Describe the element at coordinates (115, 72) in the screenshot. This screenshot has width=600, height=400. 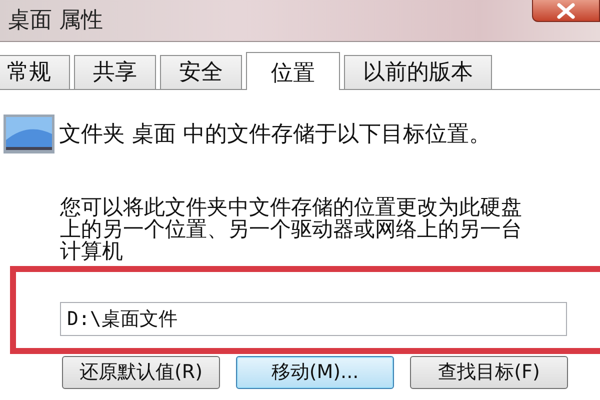
I see `tab: 共享` at that location.